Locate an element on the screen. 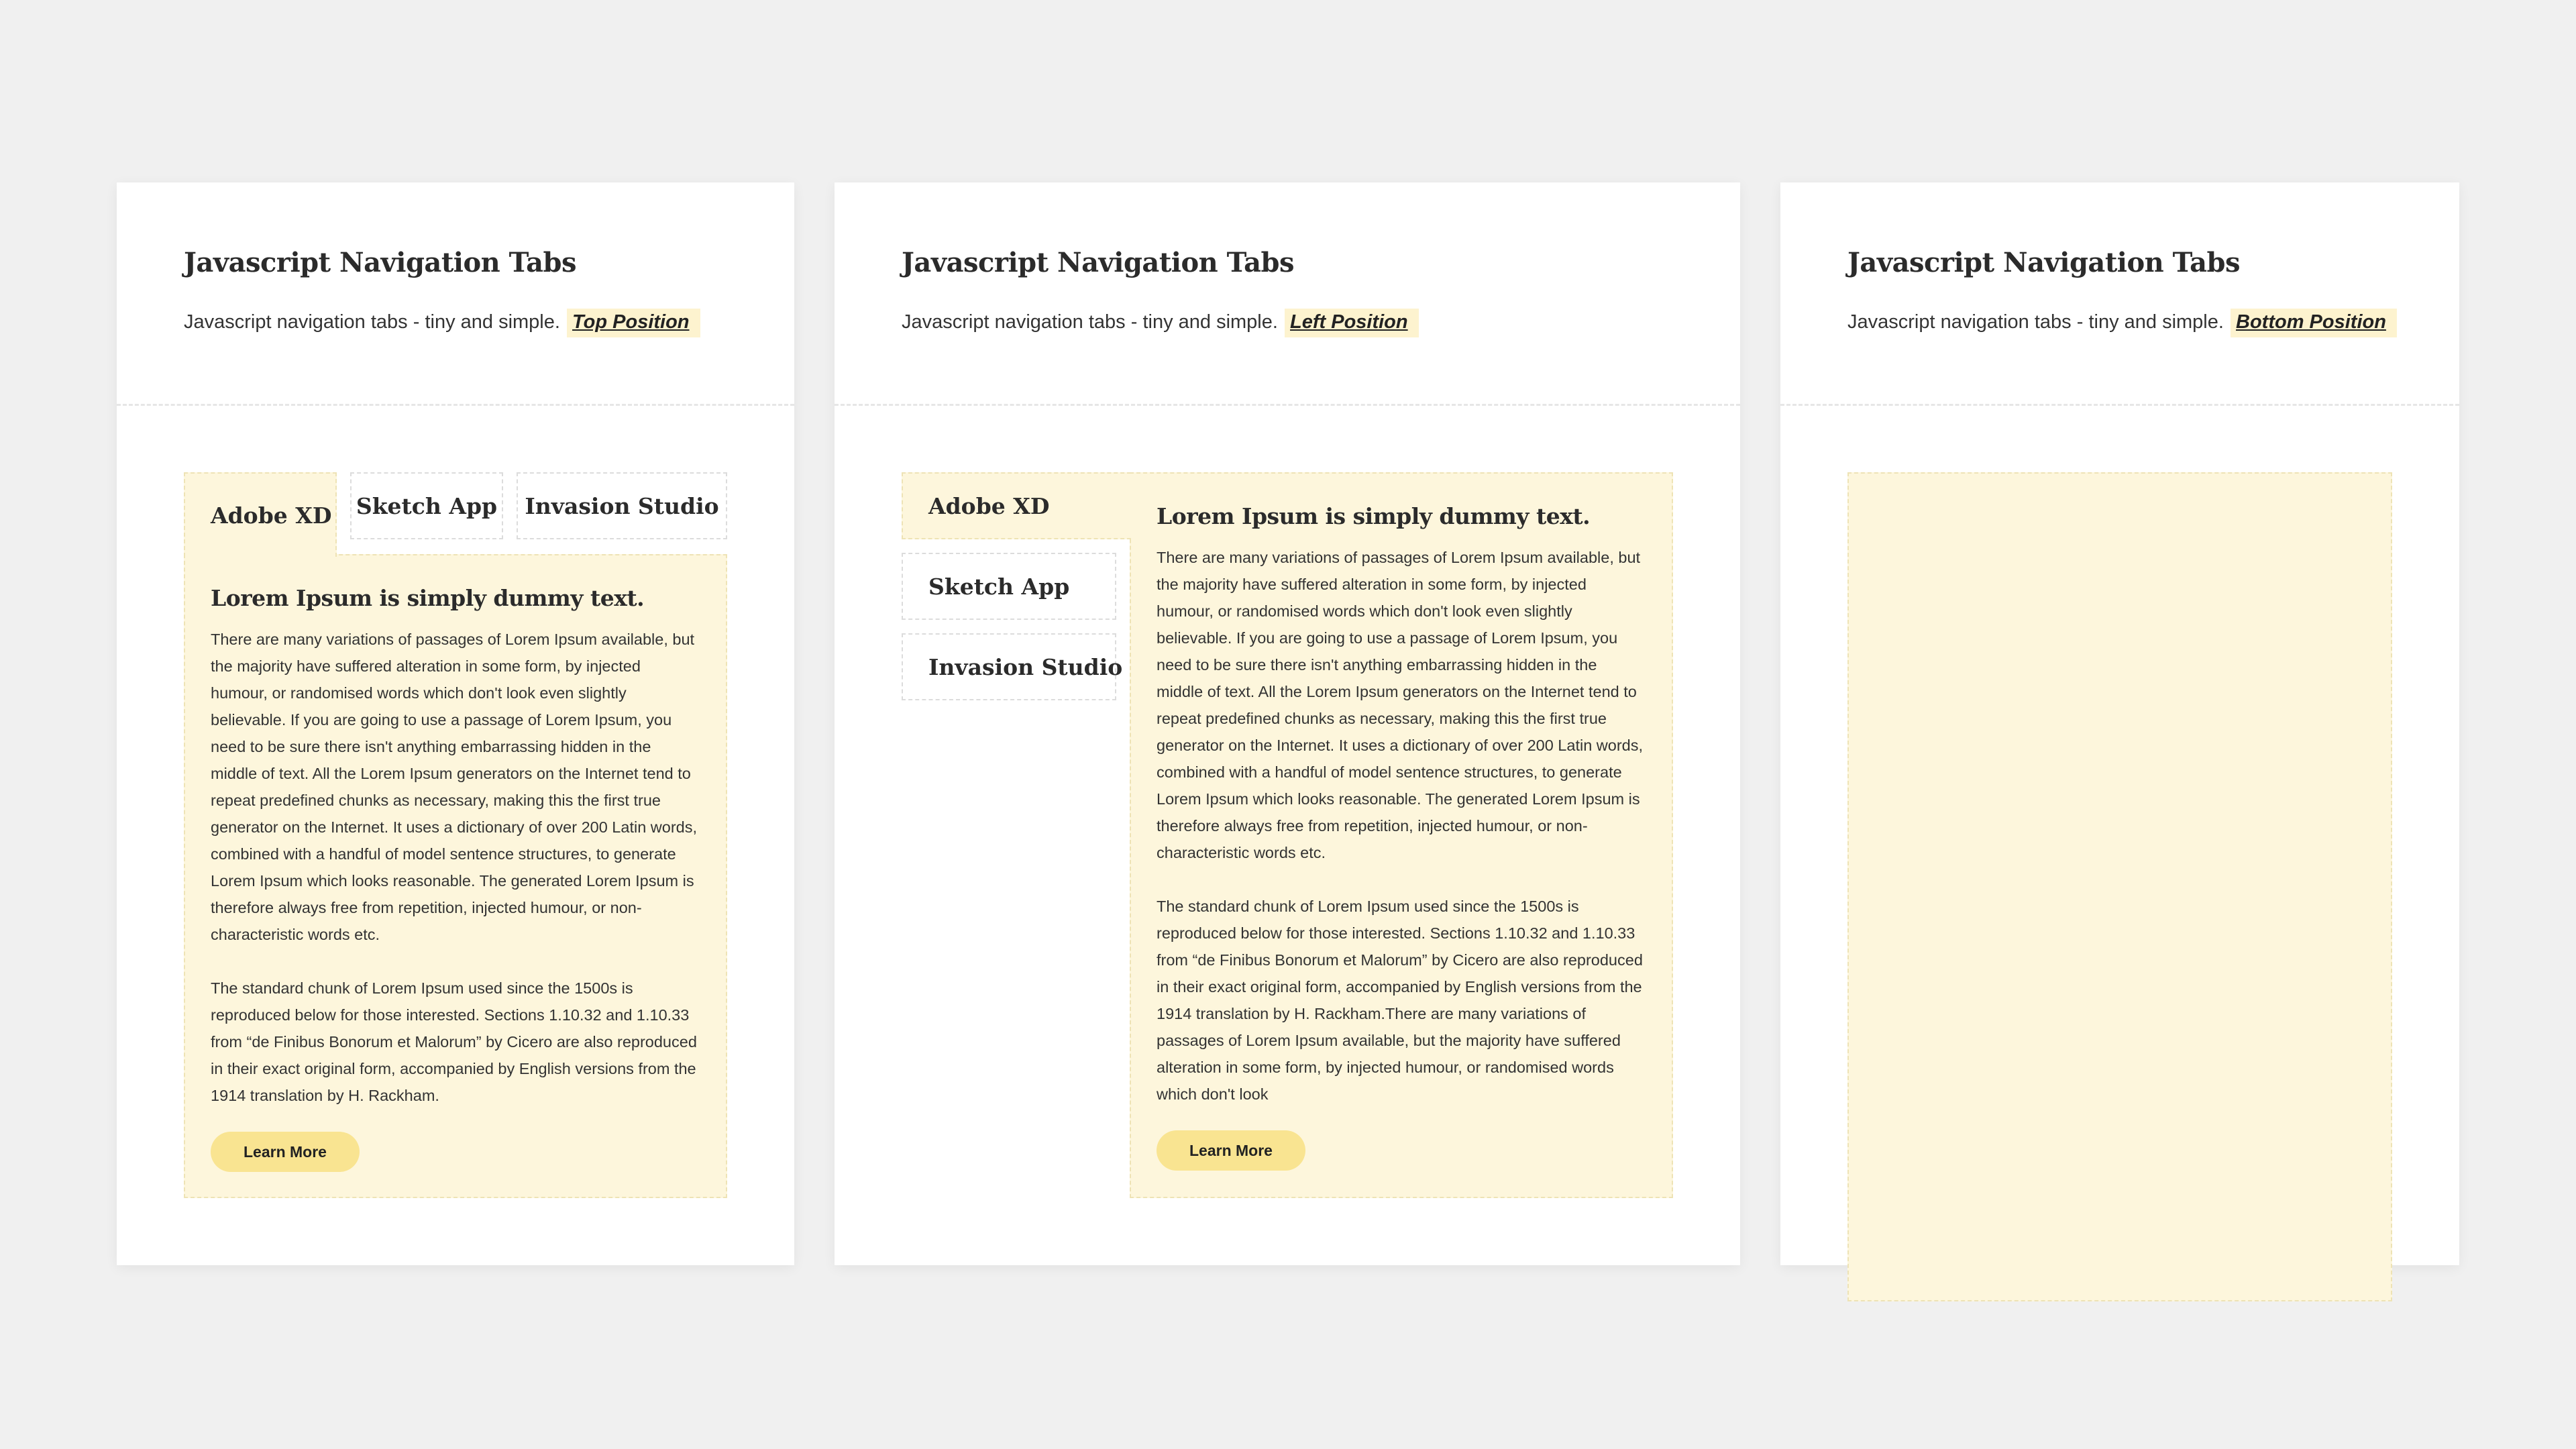  position-tag: Left Position is located at coordinates (1352, 323).